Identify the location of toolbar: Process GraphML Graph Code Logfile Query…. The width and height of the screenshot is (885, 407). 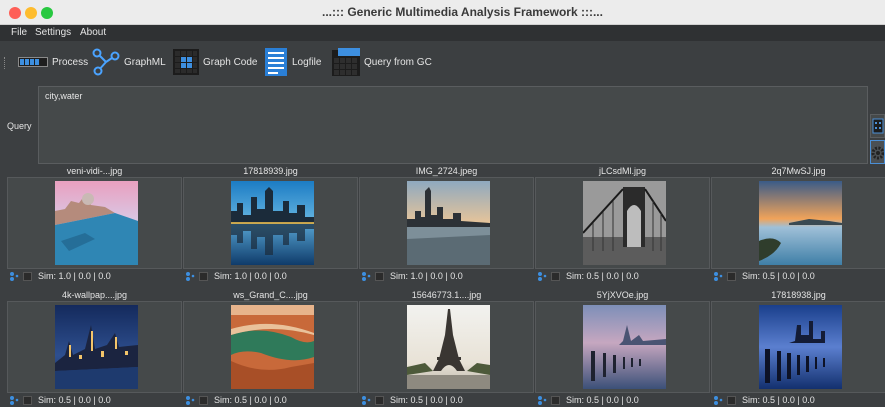
(442, 62).